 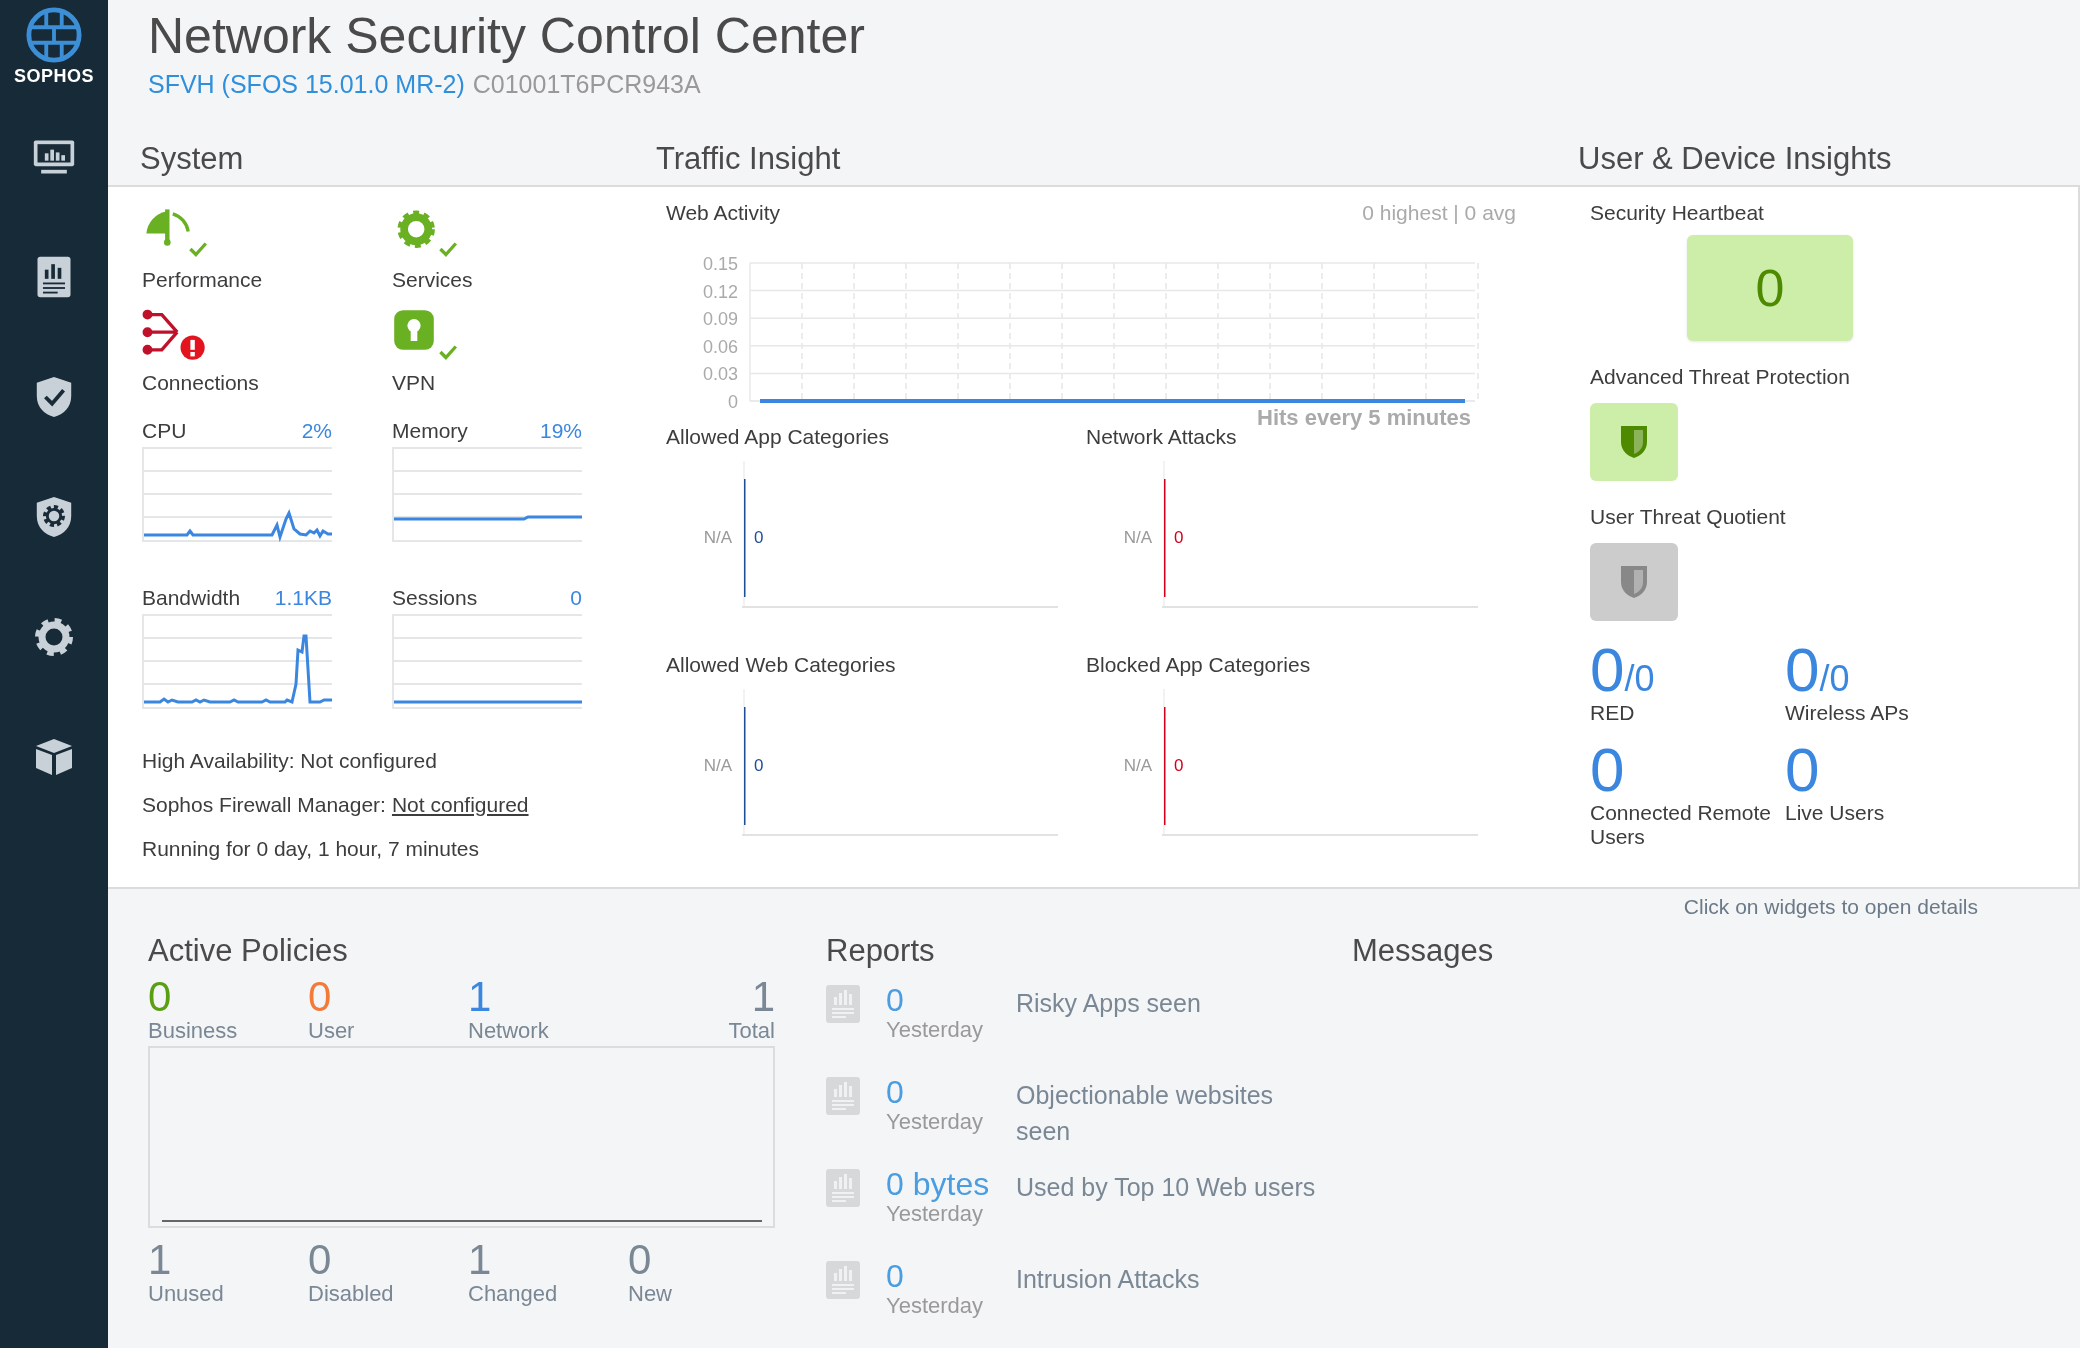 What do you see at coordinates (1161, 436) in the screenshot?
I see `chart-title: Network Attacks` at bounding box center [1161, 436].